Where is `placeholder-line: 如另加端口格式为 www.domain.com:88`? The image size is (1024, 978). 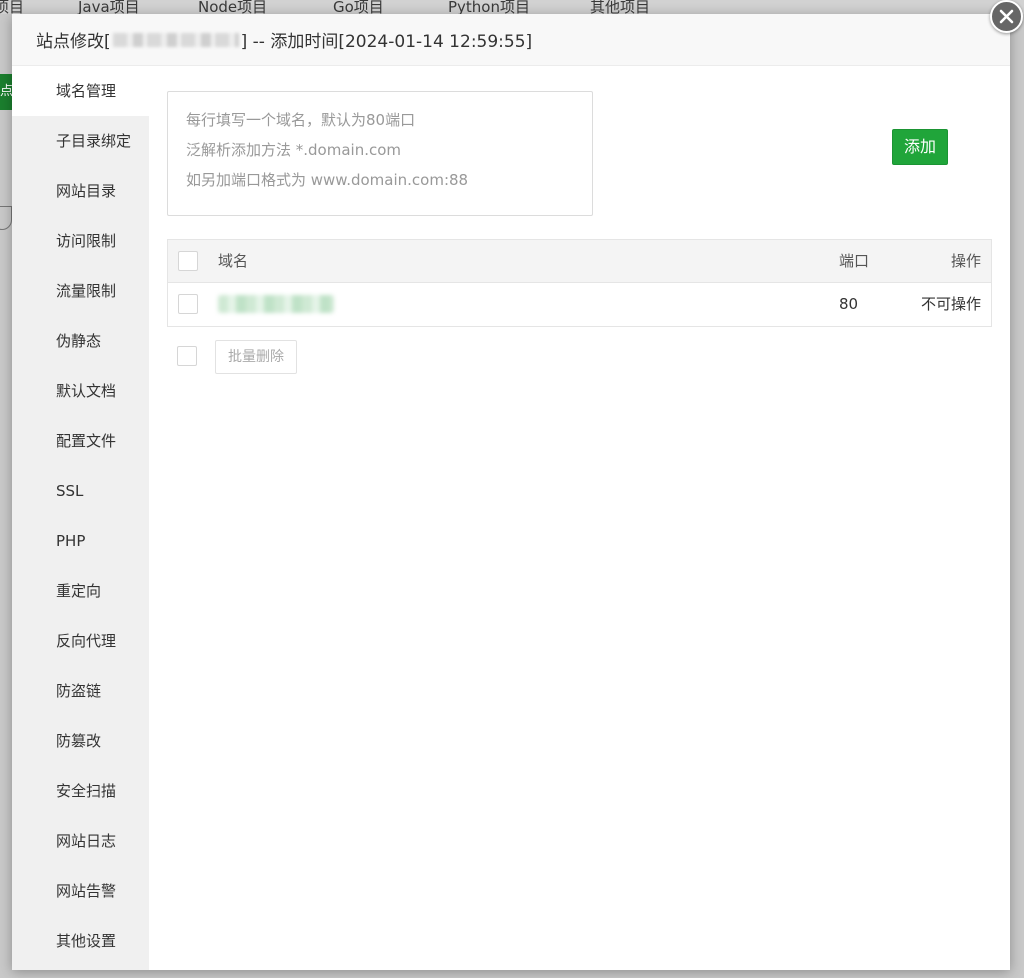 placeholder-line: 如另加端口格式为 www.domain.com:88 is located at coordinates (327, 180).